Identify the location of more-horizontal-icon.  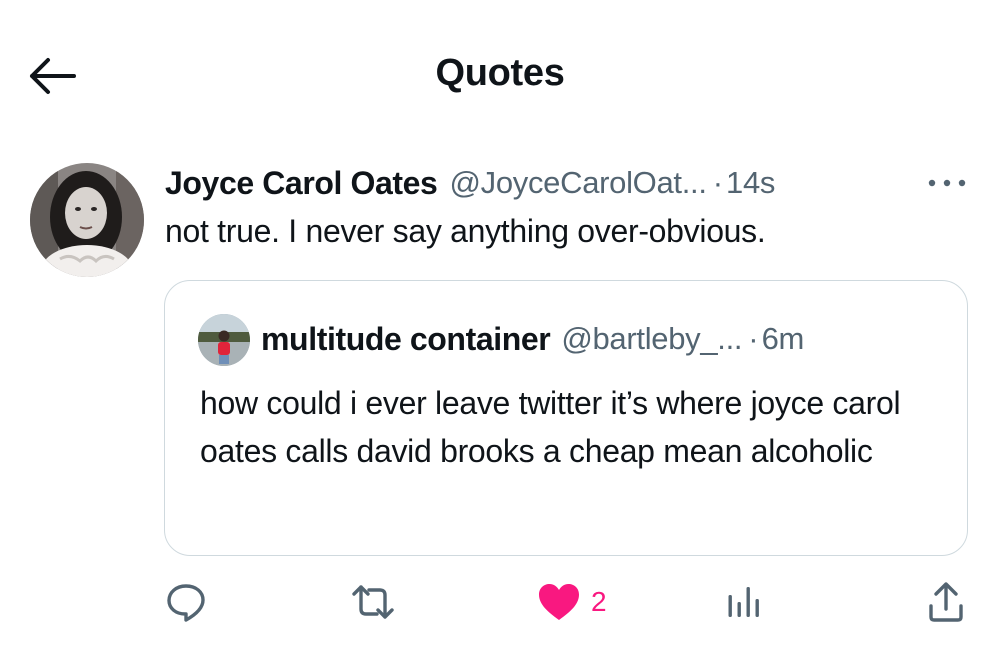
(947, 183).